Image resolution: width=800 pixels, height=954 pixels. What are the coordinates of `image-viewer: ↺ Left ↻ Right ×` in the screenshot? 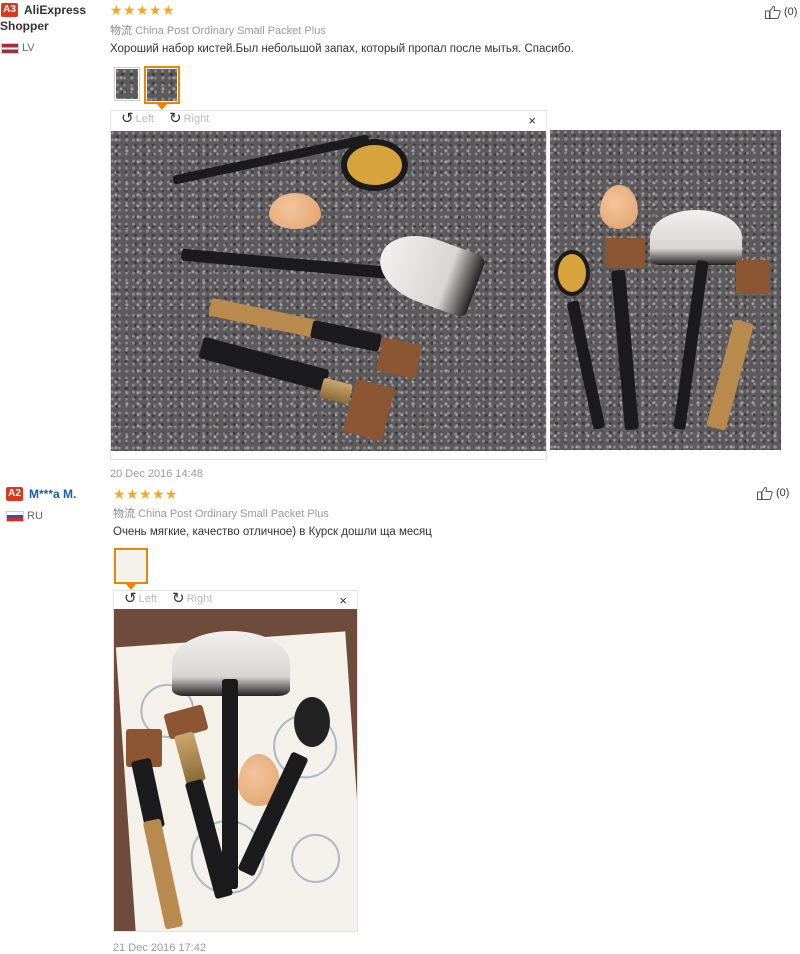 It's located at (235, 761).